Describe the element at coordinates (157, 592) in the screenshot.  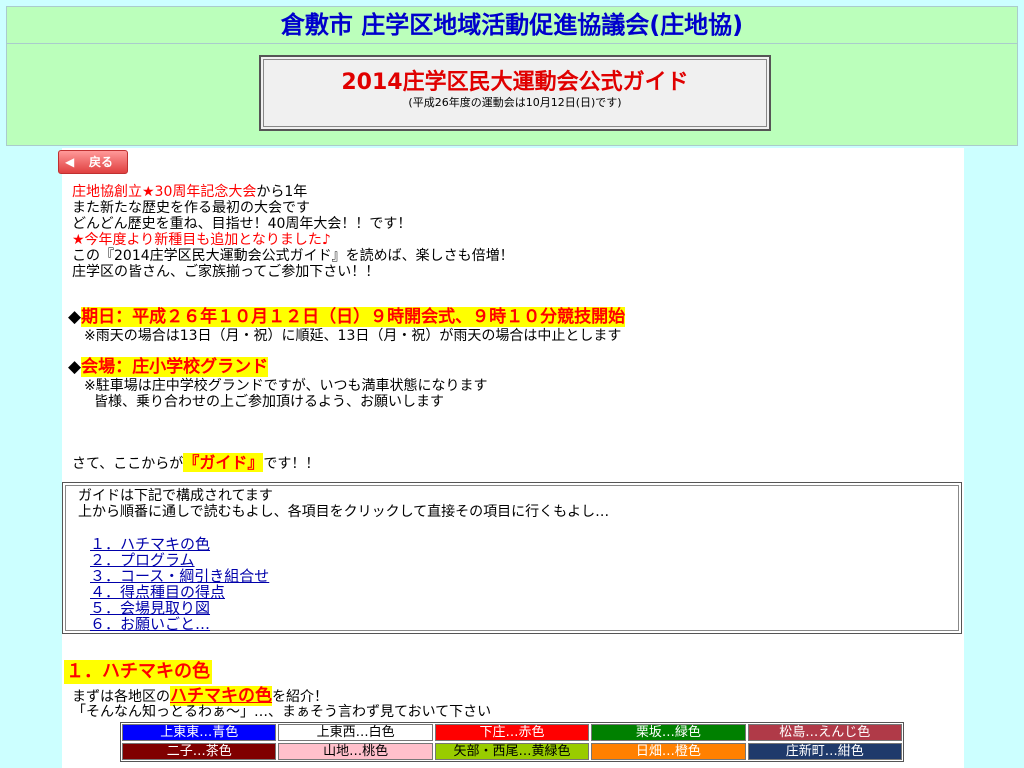
I see `toc-link-scoring: ４．得点種目の得点` at that location.